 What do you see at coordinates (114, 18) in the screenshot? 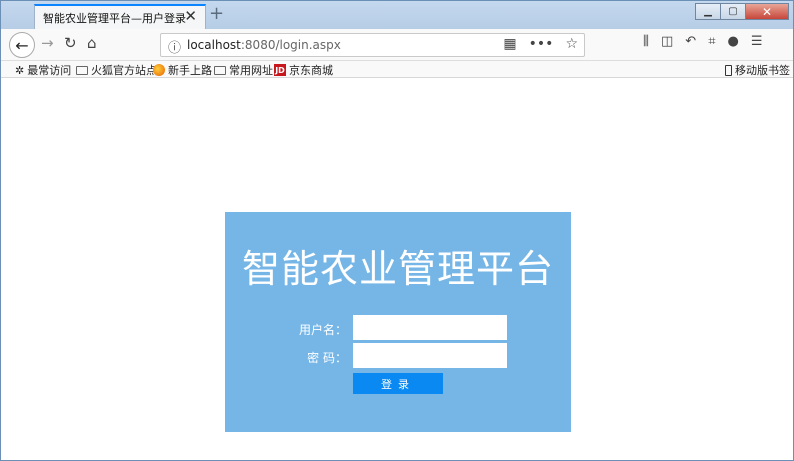
I see `tab-title: 智能农业管理平台—用户登录` at bounding box center [114, 18].